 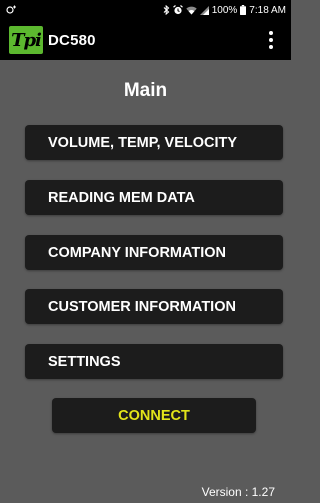 I want to click on battery-percent: 100%, so click(x=224, y=10).